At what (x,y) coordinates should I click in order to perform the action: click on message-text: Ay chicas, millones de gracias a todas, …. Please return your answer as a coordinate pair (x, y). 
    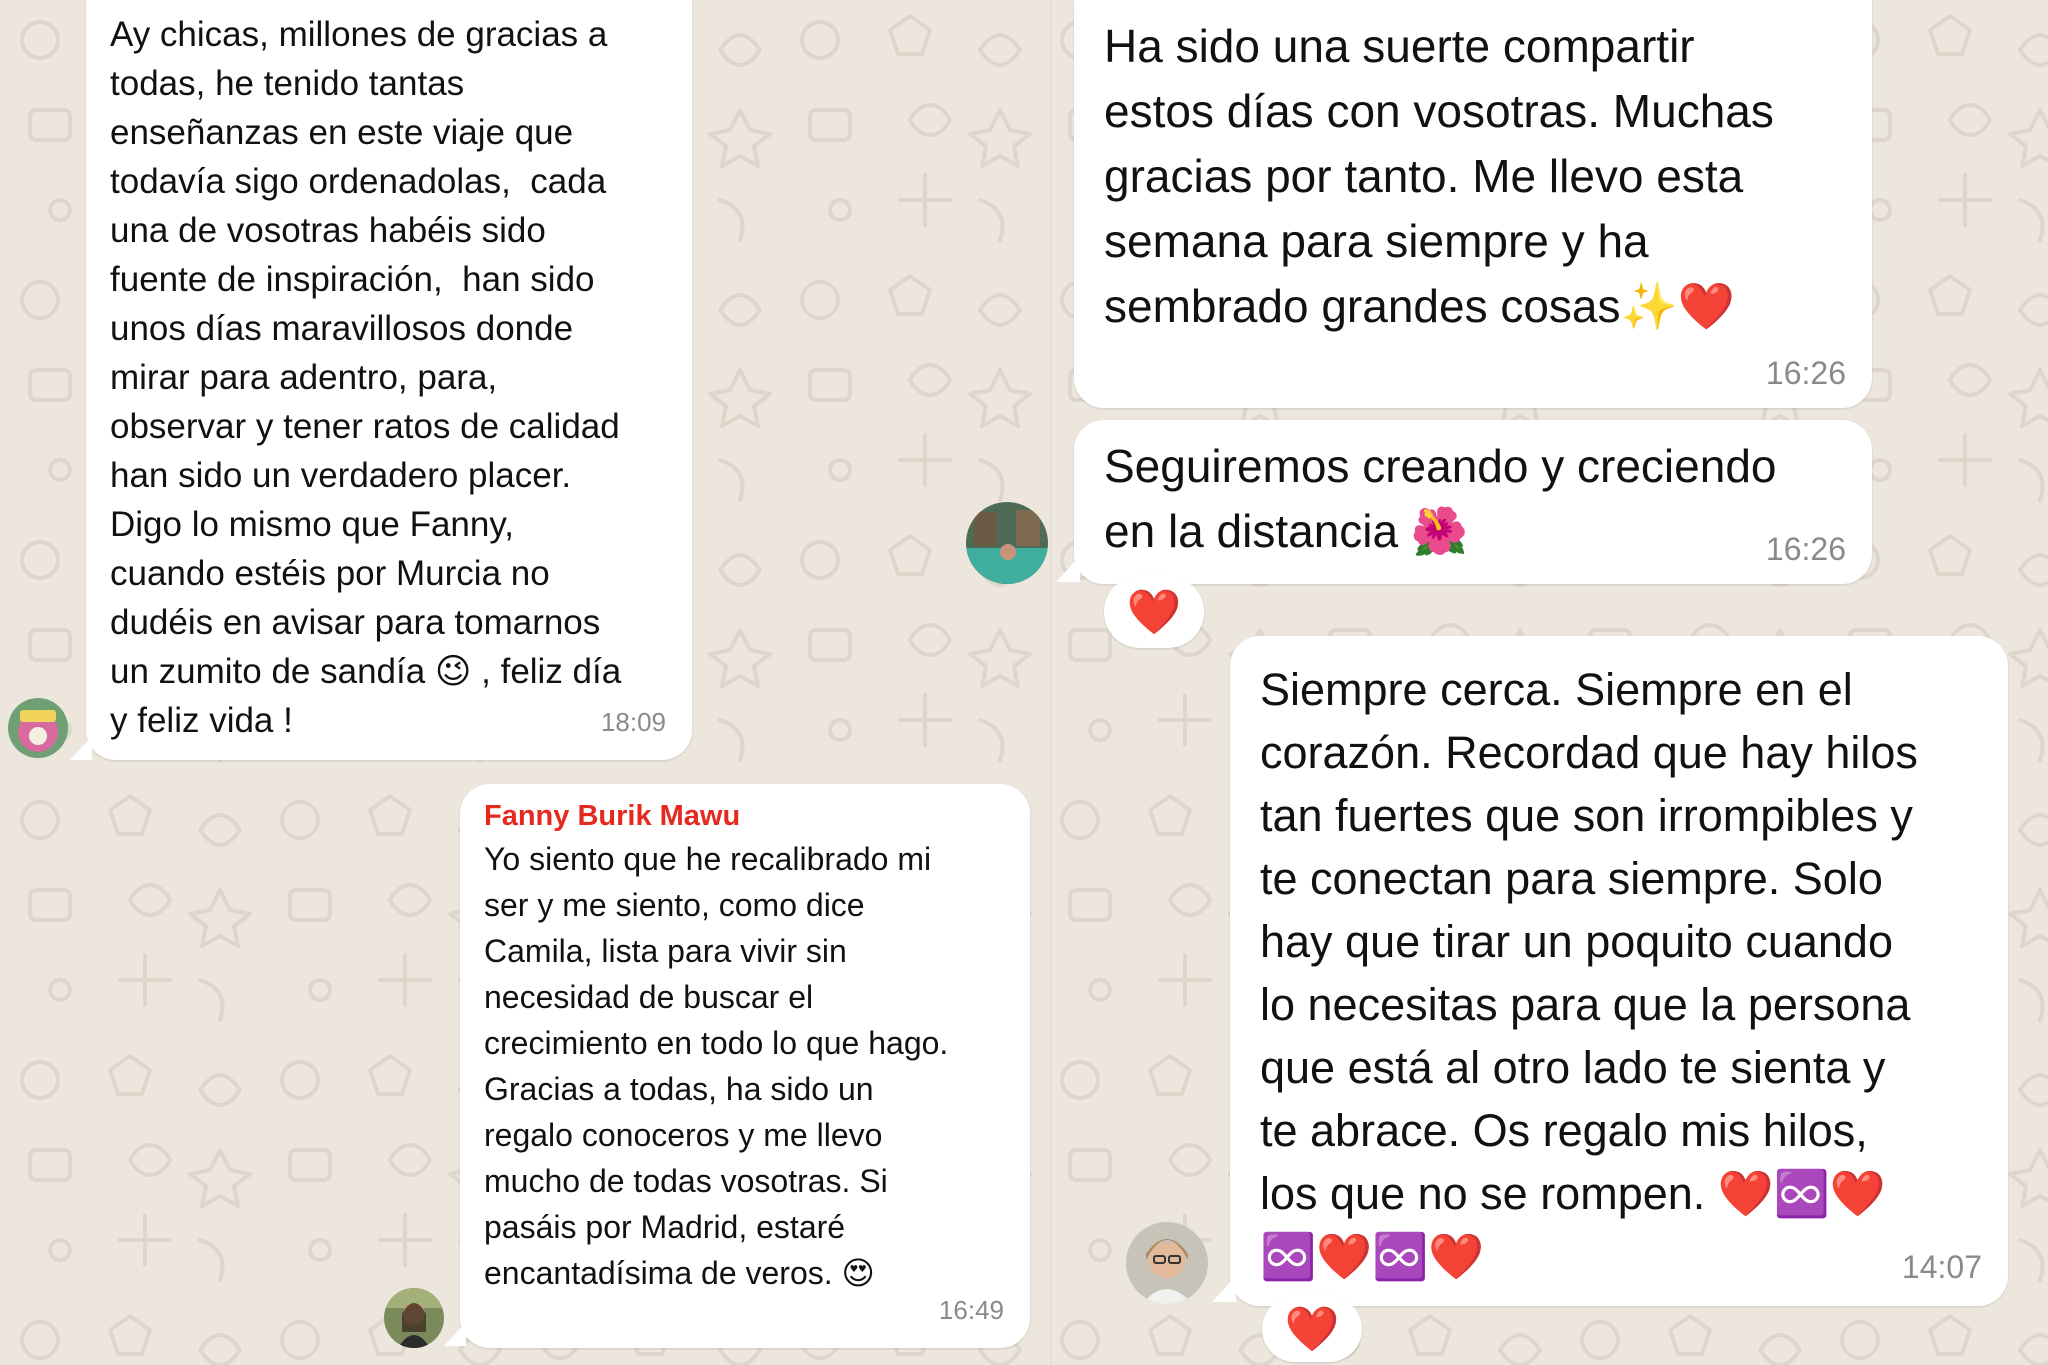
    Looking at the image, I should click on (366, 377).